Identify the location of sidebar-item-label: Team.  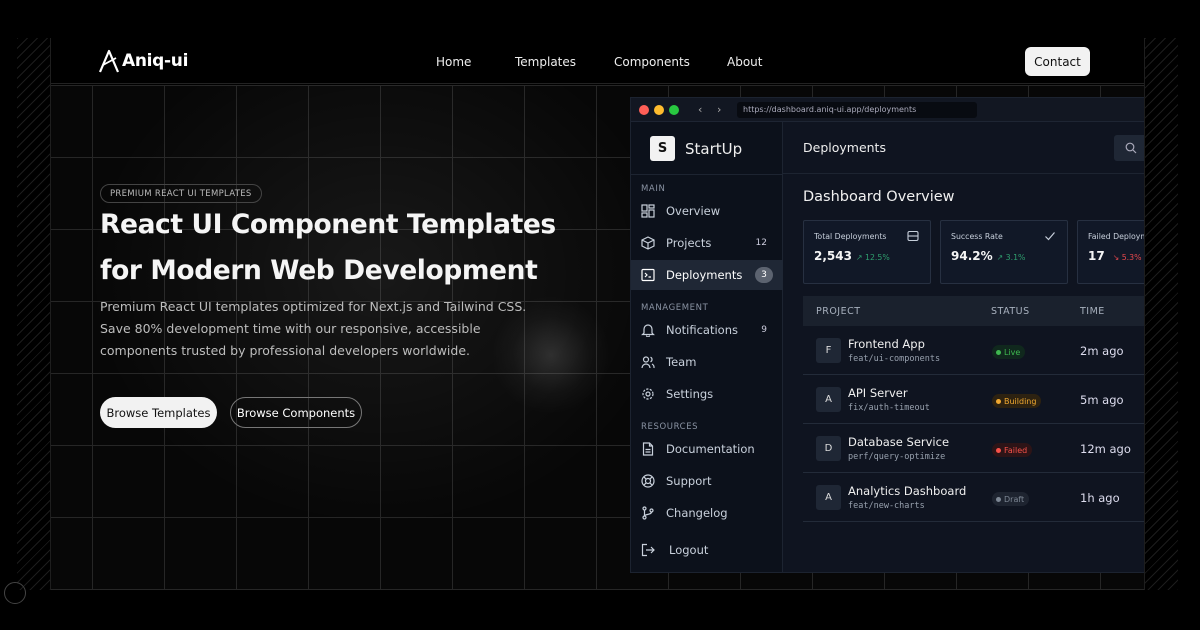
(681, 362).